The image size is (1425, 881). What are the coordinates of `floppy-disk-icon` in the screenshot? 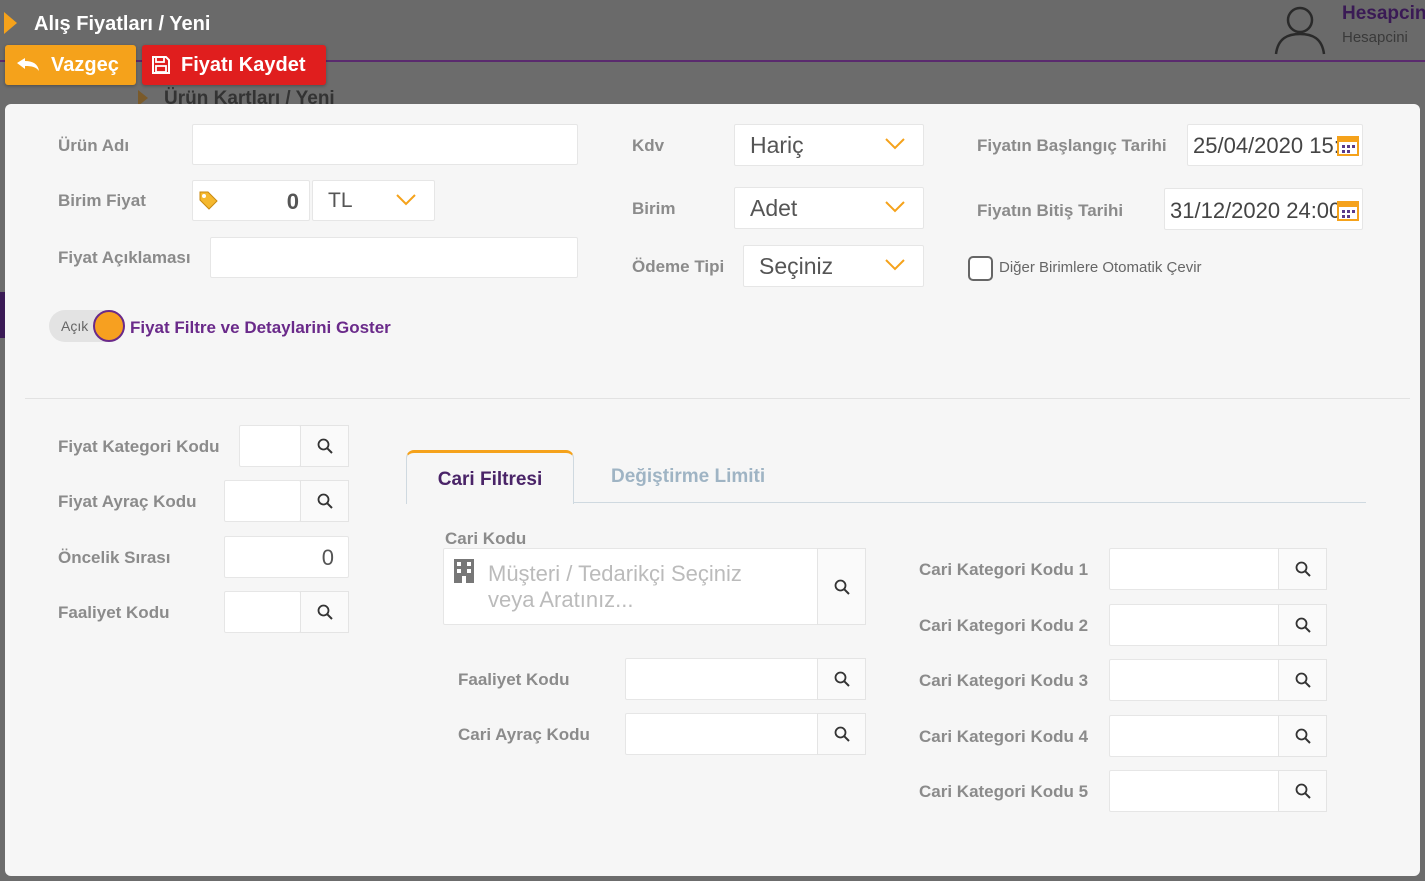 It's located at (161, 65).